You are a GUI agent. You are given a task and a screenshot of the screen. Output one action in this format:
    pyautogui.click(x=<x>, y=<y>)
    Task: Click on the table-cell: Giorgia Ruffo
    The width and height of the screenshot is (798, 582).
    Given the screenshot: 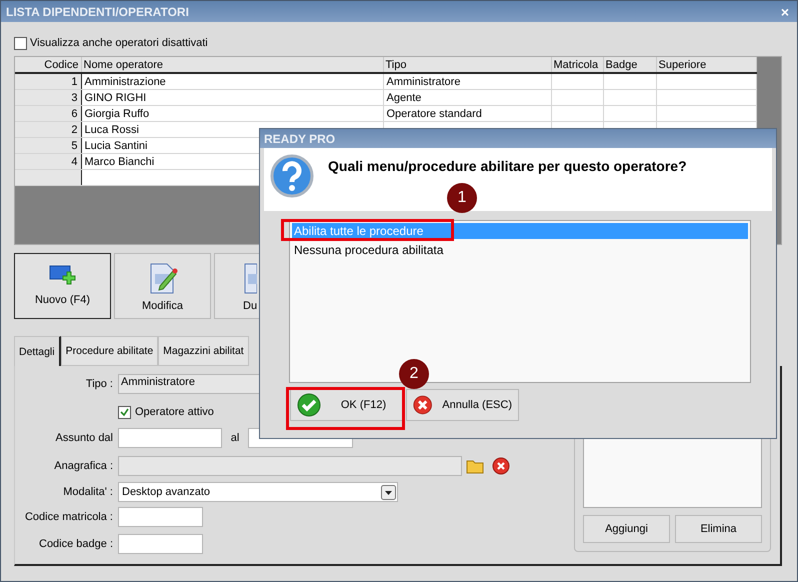 What is the action you would take?
    pyautogui.click(x=232, y=114)
    